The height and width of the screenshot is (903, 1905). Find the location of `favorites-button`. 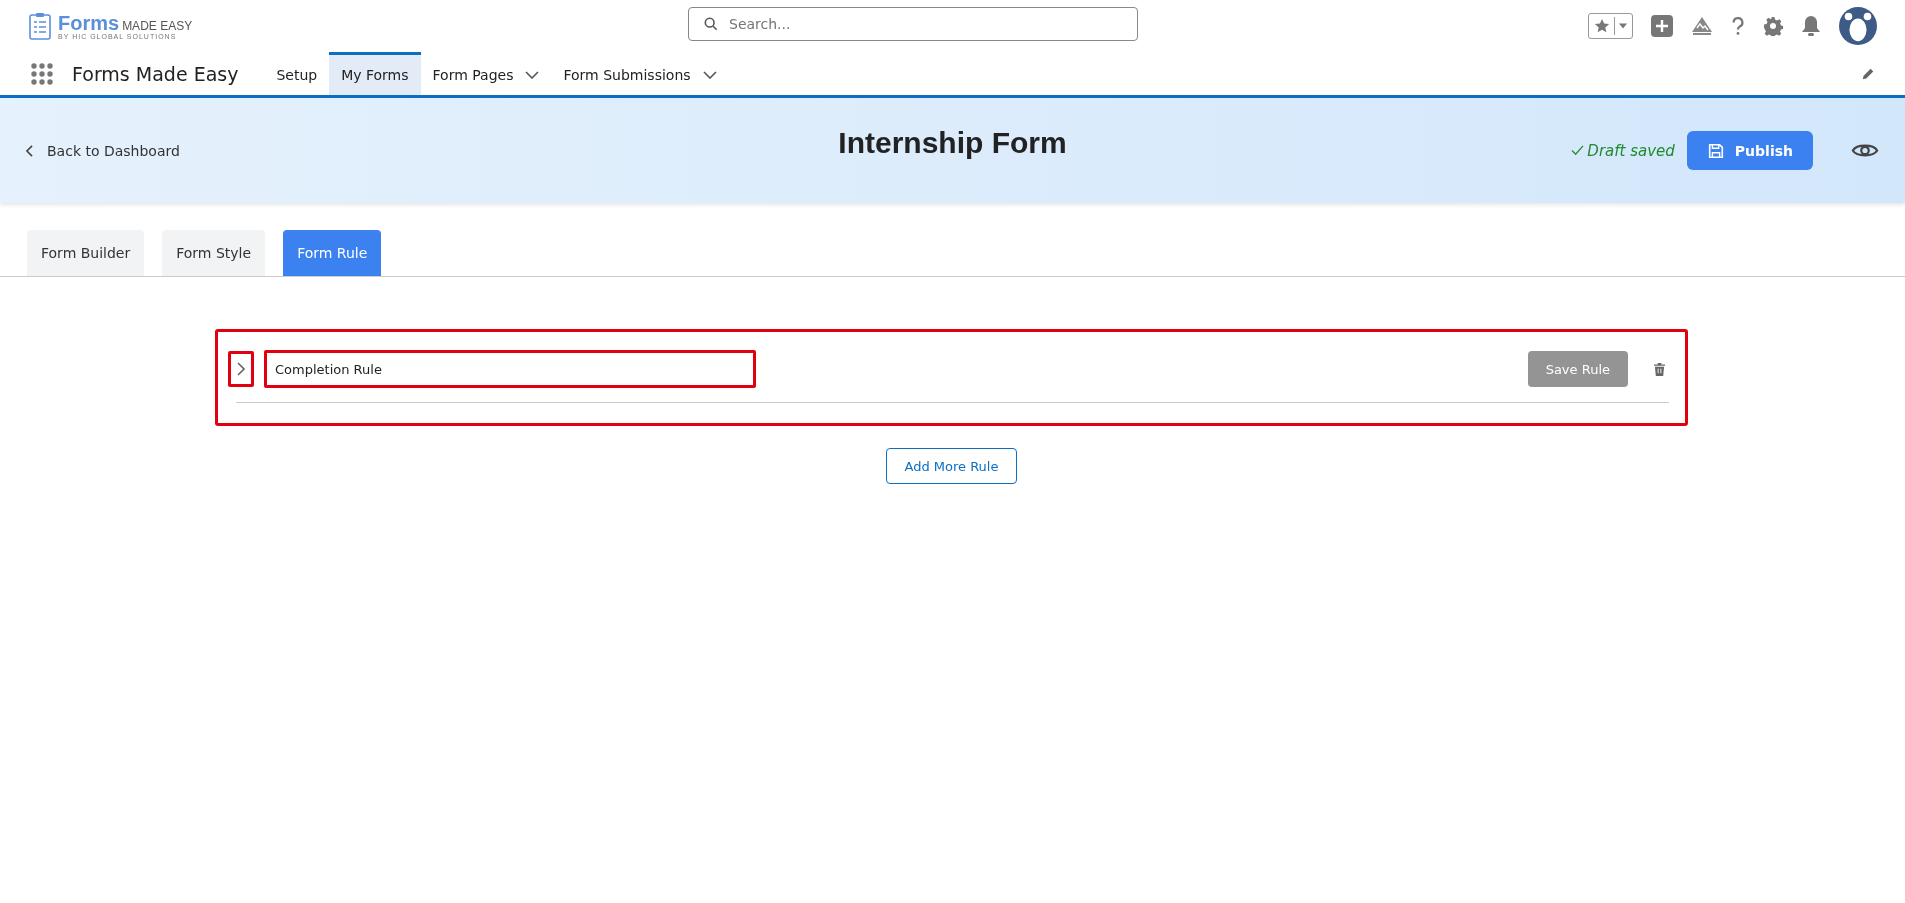

favorites-button is located at coordinates (1610, 26).